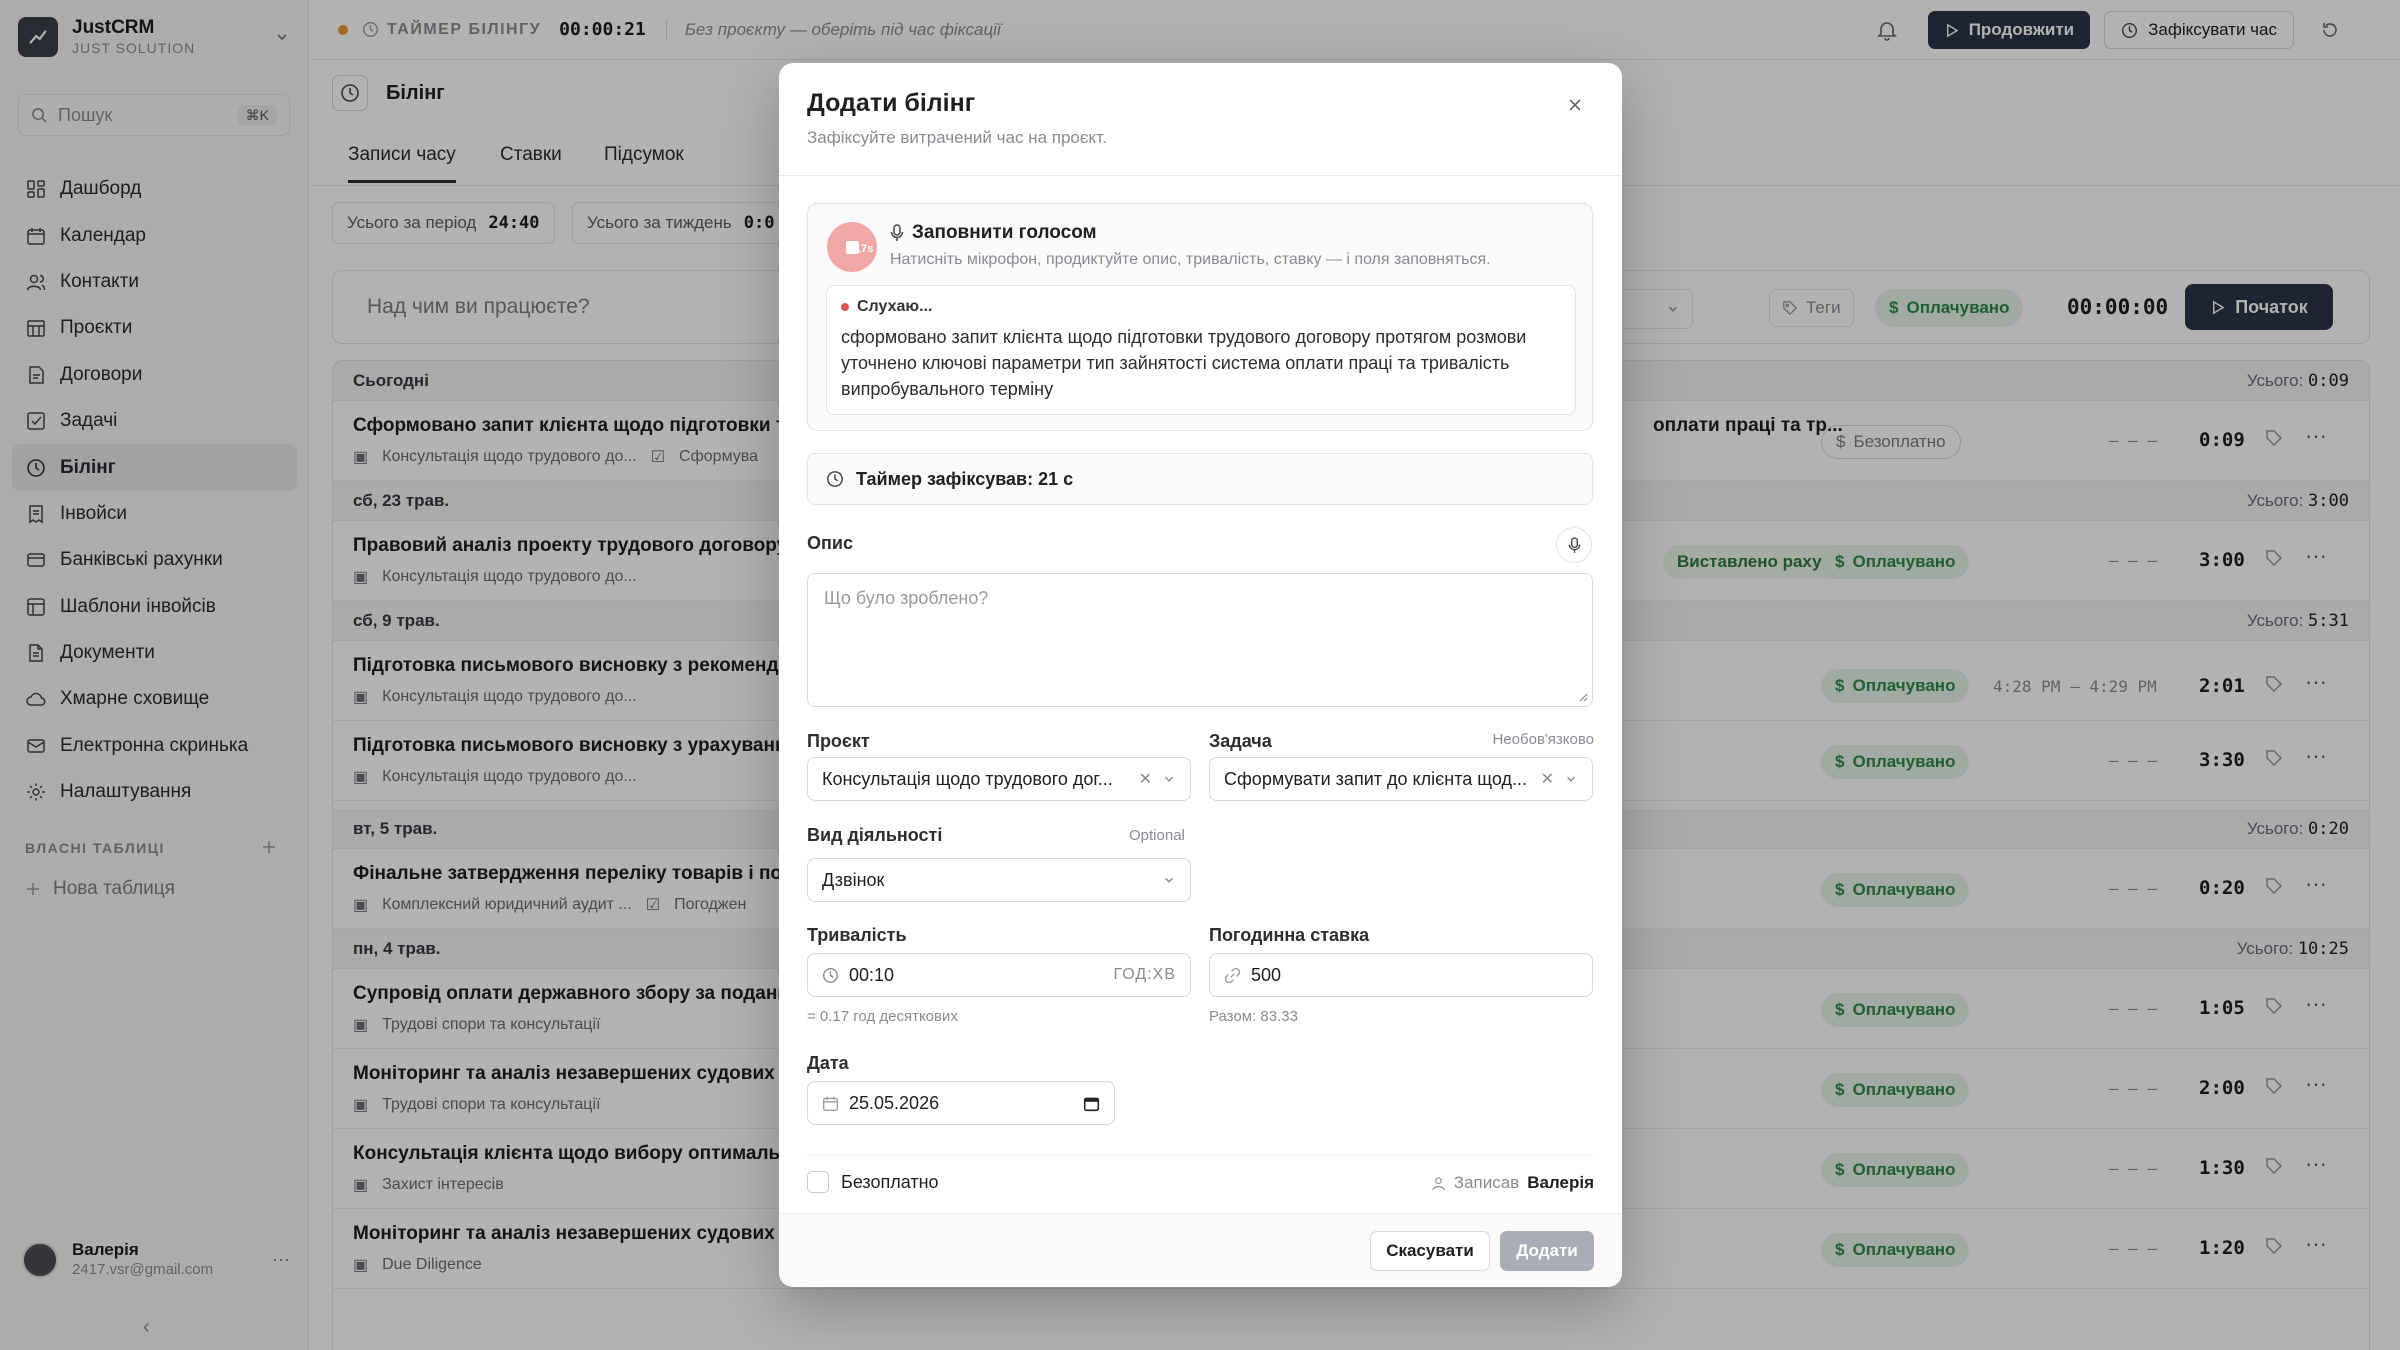 The height and width of the screenshot is (1350, 2400). What do you see at coordinates (830, 1103) in the screenshot?
I see `calendar-icon` at bounding box center [830, 1103].